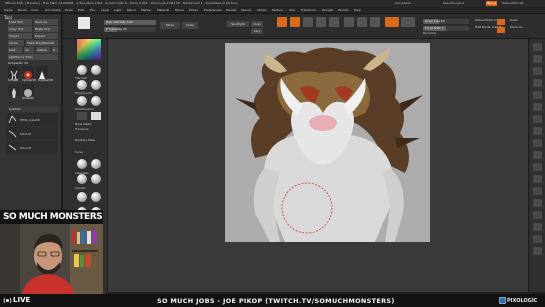 This screenshot has height=307, width=545. I want to click on menu-macro: Macro, so click(131, 10).